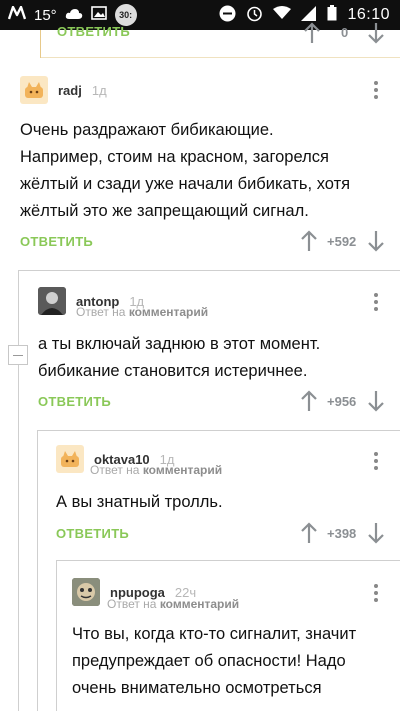  Describe the element at coordinates (147, 130) in the screenshot. I see `comment-text-line: Очень раздражают бибикающие.` at that location.